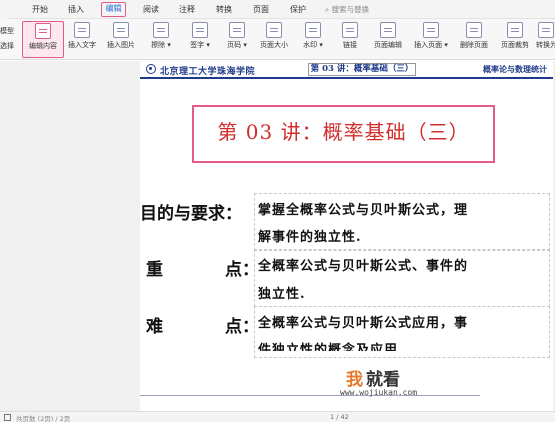  I want to click on difficulties-label: 难, so click(154, 324).